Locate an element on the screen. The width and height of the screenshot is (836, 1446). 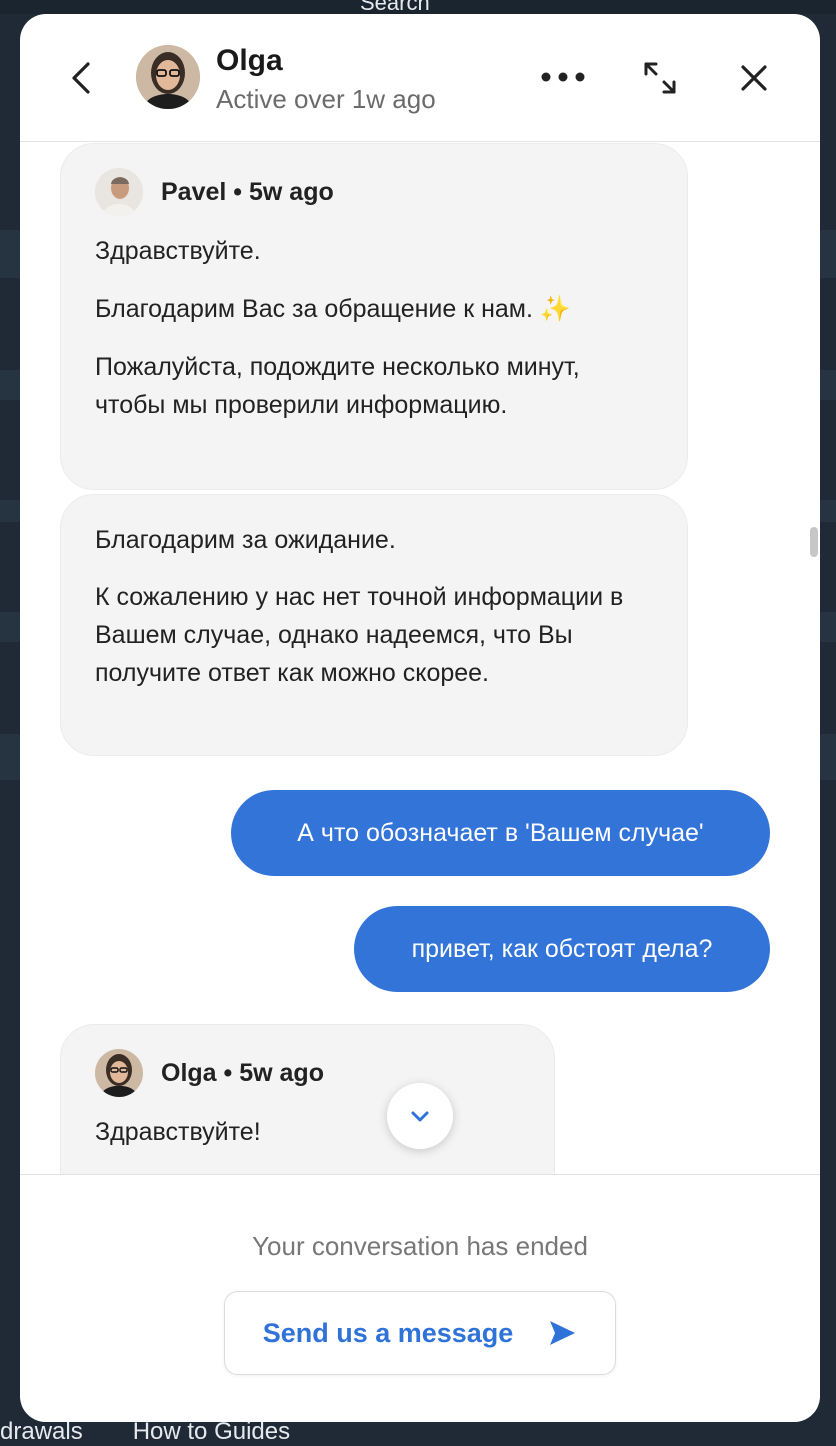
chat-header: Olga Active over 1w ago is located at coordinates (420, 78).